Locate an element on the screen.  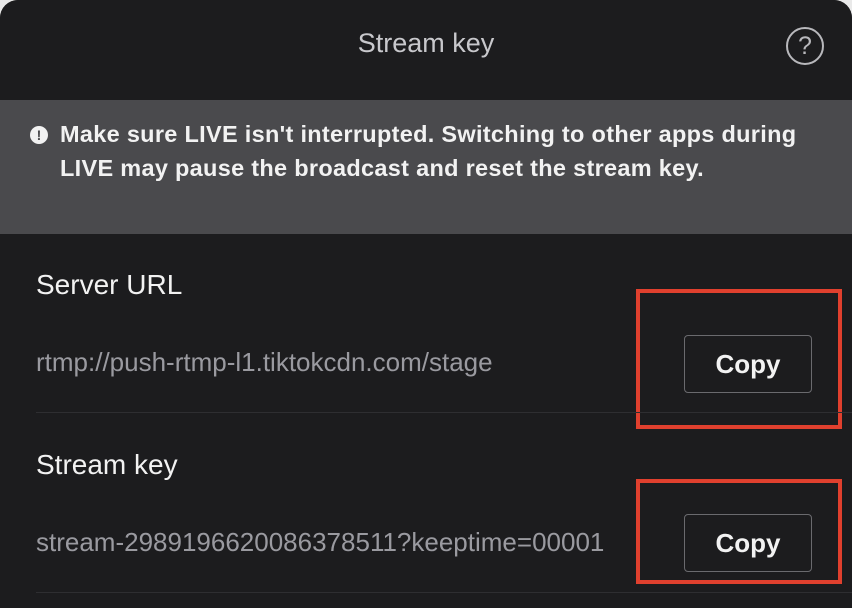
copy-stream-key-button: Copy is located at coordinates (748, 543).